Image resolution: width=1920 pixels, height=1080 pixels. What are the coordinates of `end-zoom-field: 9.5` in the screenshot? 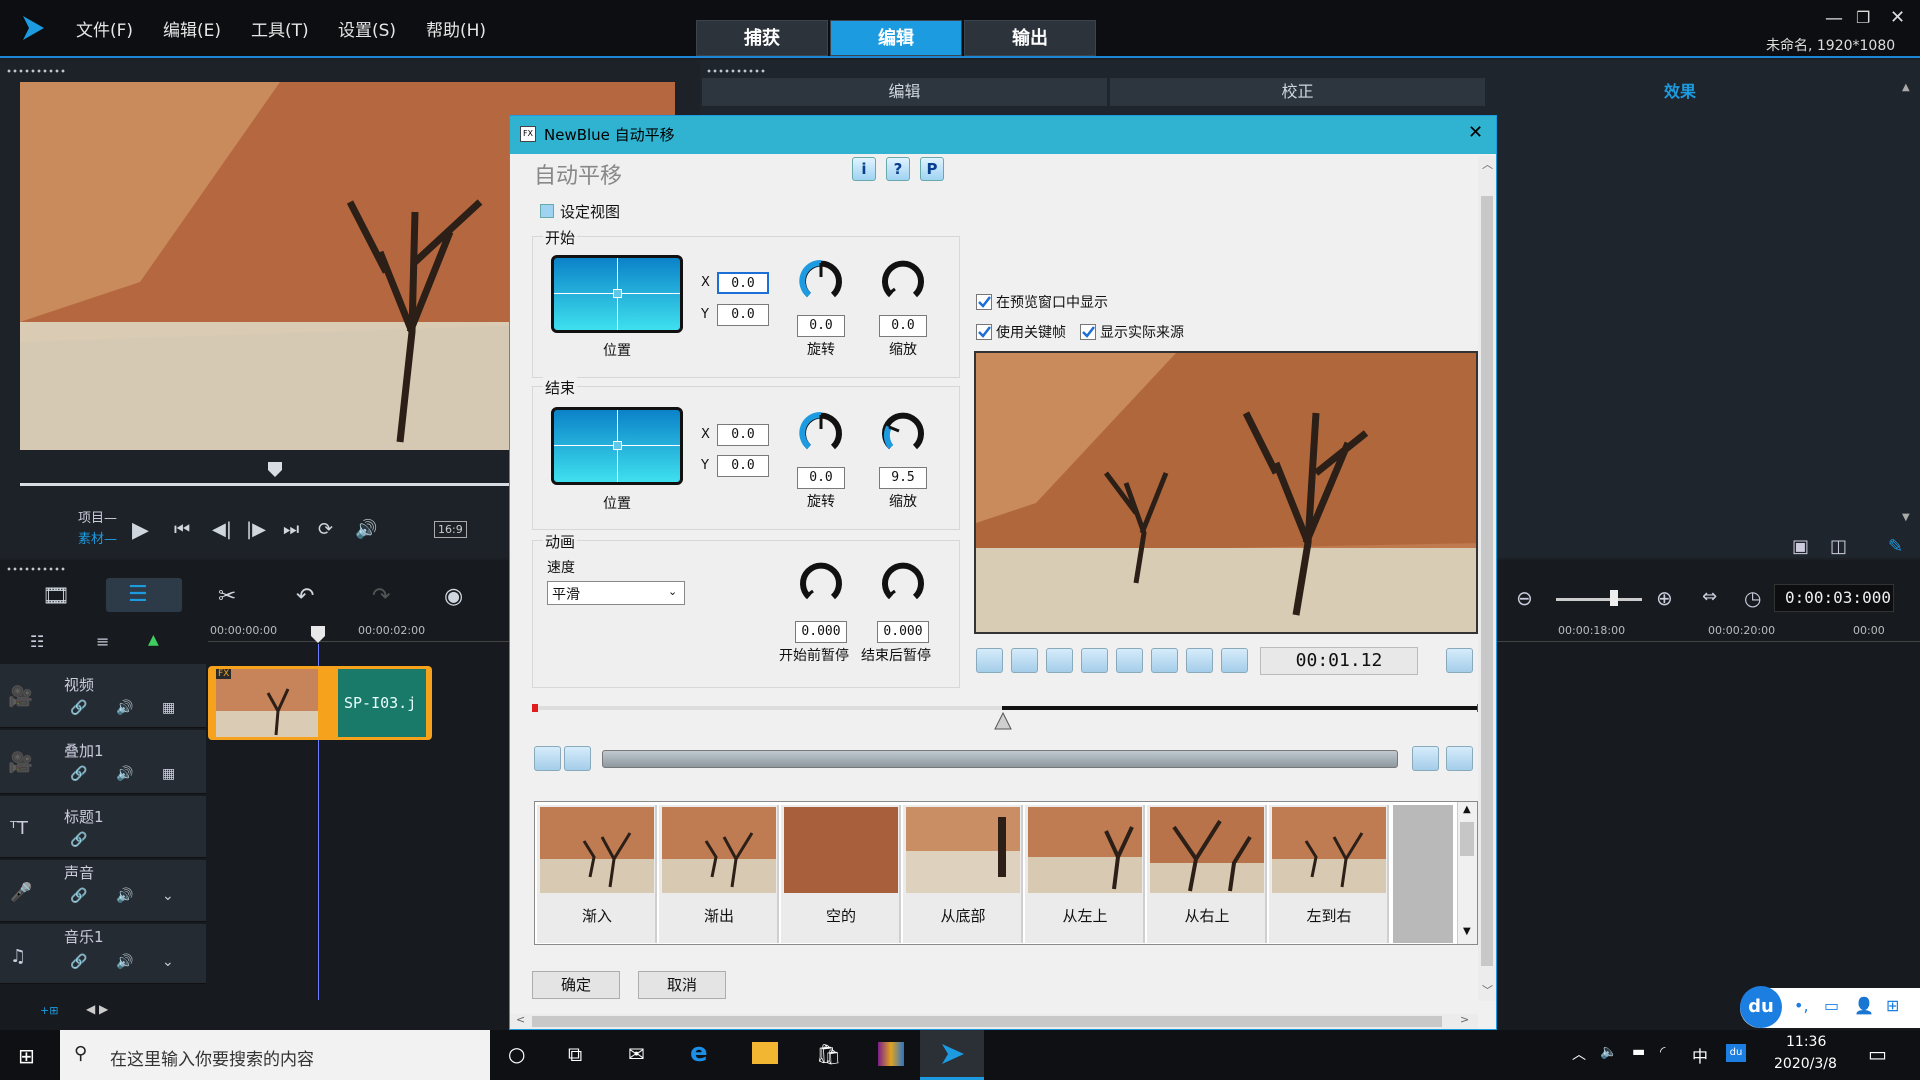 It's located at (903, 478).